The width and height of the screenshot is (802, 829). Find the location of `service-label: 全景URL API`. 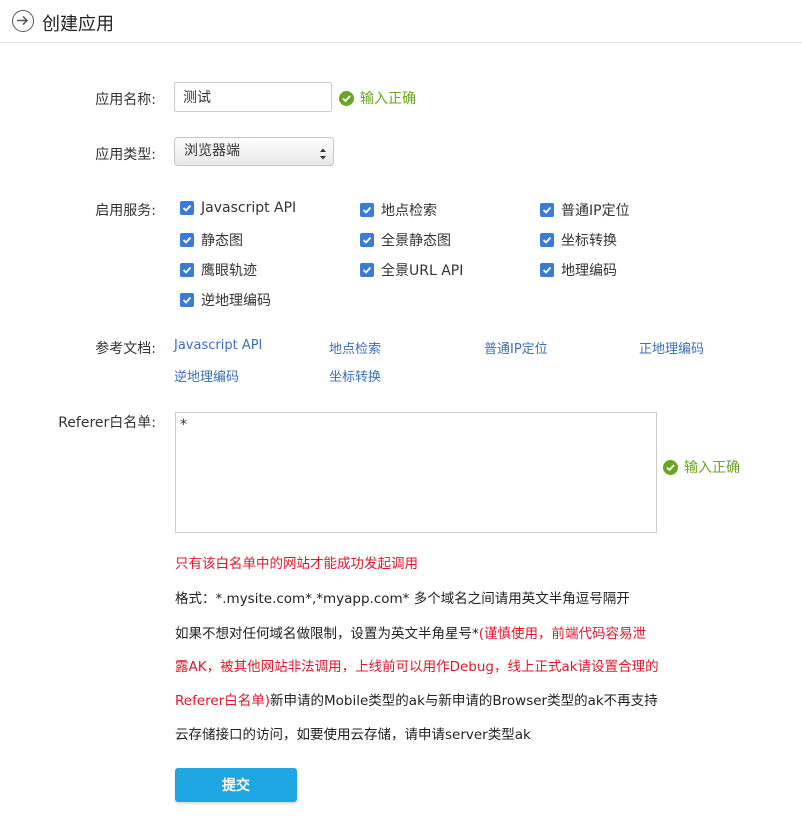

service-label: 全景URL API is located at coordinates (422, 271).